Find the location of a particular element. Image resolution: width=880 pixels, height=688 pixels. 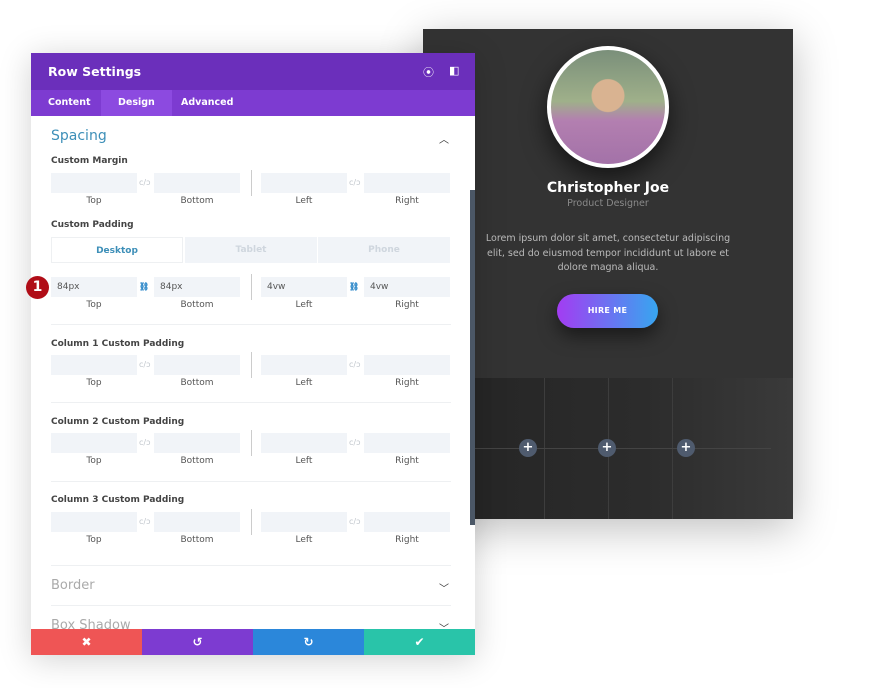

chevron-up-icon: ︿ is located at coordinates (444, 138).